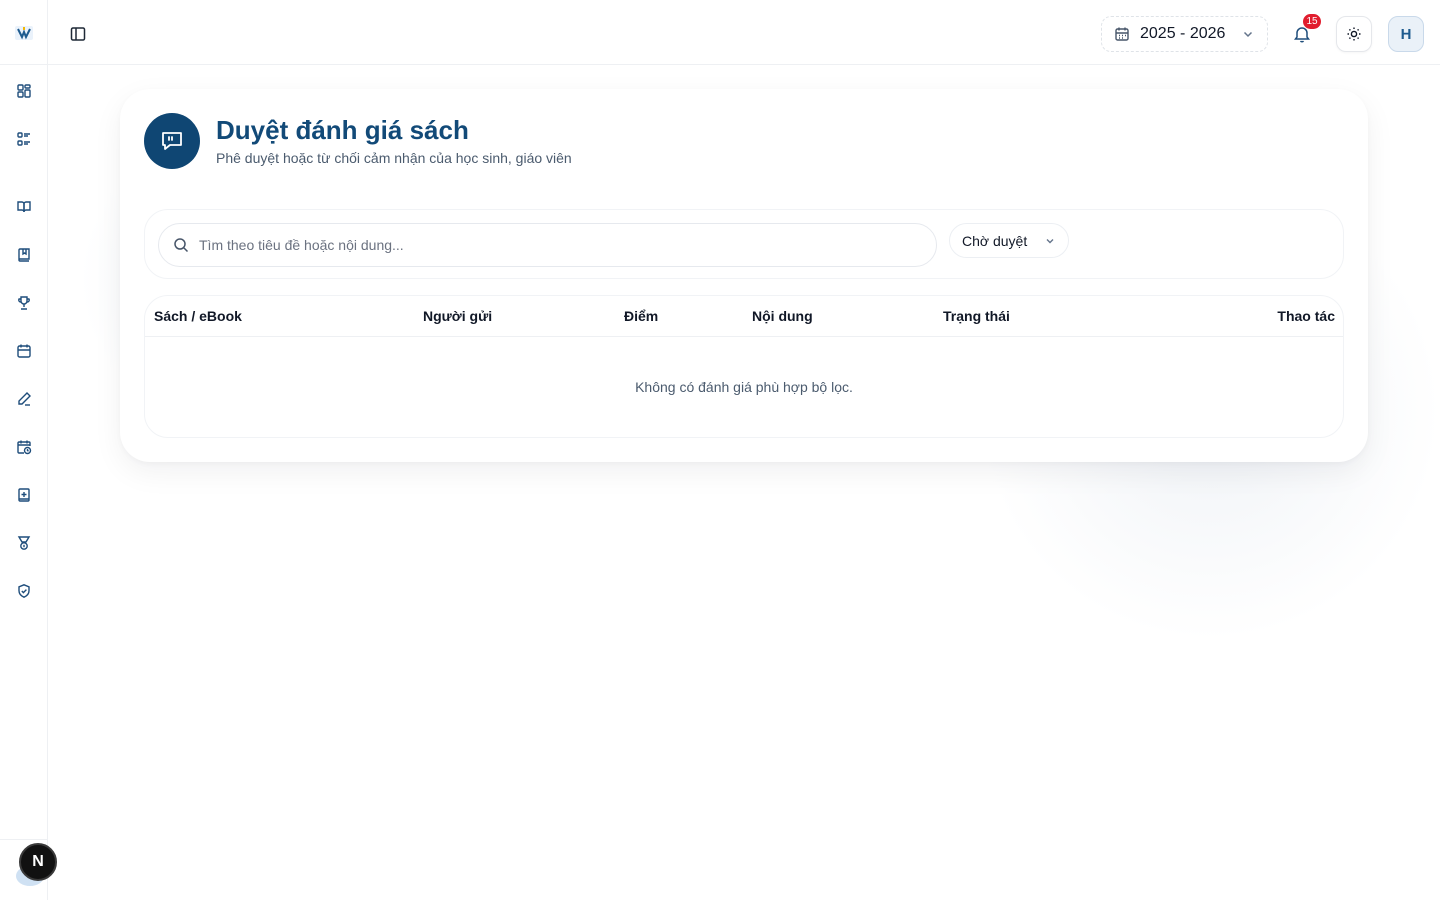  What do you see at coordinates (24, 447) in the screenshot?
I see `calendar-clock-icon` at bounding box center [24, 447].